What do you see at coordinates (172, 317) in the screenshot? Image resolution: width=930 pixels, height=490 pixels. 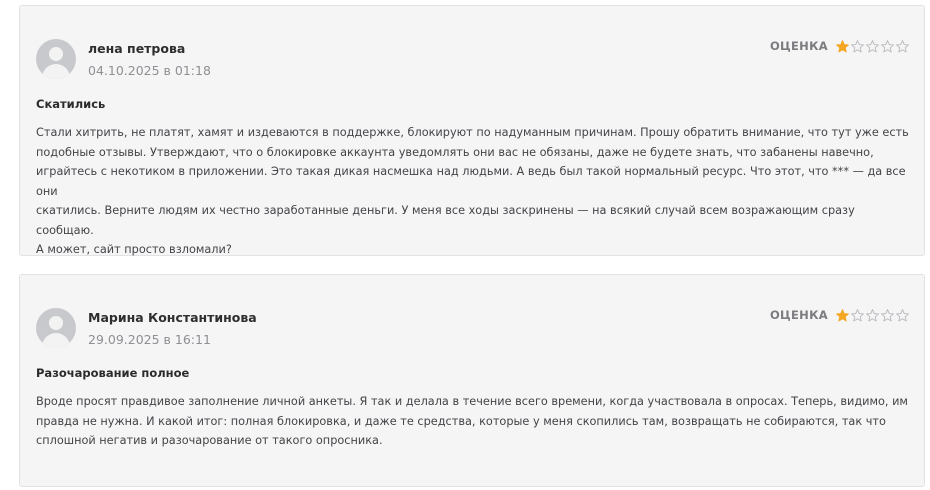 I see `review-author: Марина Константинова` at bounding box center [172, 317].